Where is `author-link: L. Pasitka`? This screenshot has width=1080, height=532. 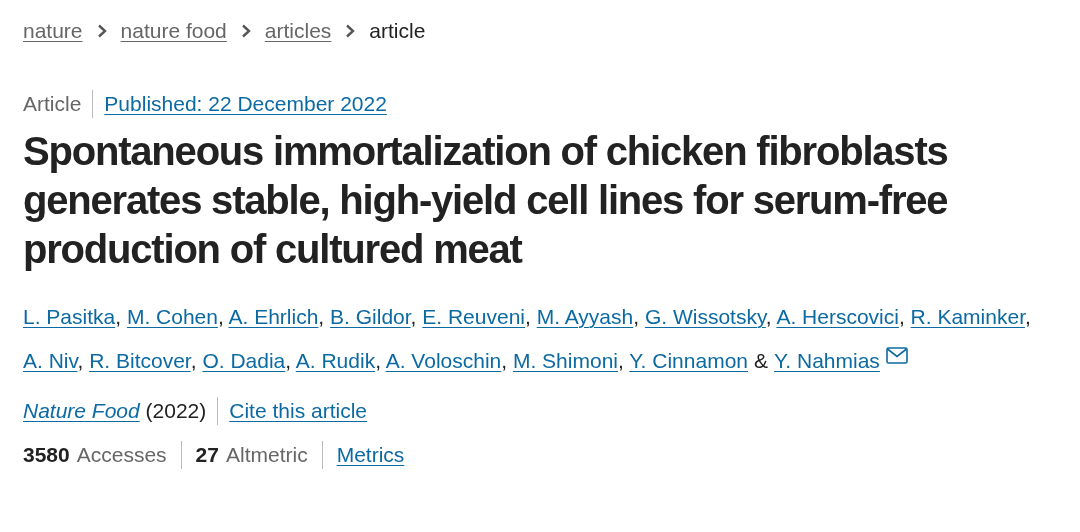
author-link: L. Pasitka is located at coordinates (69, 316).